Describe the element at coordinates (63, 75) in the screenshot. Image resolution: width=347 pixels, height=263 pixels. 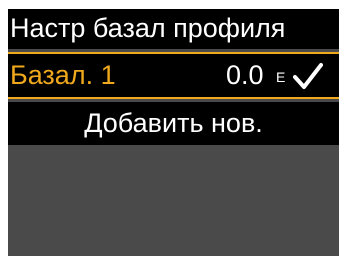
I see `basal-profile-name: Базал. 1` at that location.